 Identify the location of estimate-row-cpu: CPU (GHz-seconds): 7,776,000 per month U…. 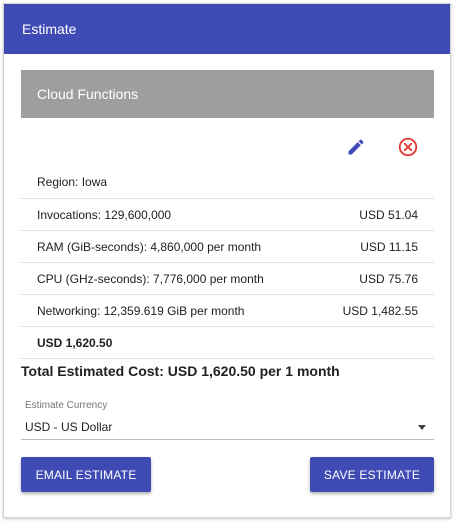
(227, 279).